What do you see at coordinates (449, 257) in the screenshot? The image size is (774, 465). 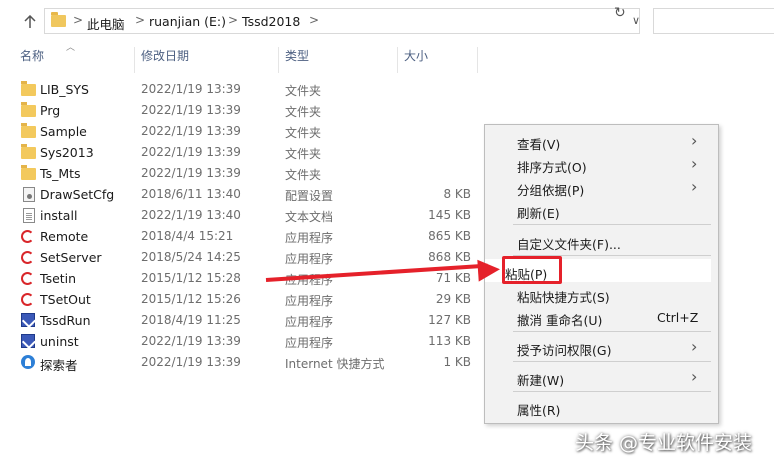 I see `file-size: 868 KB` at bounding box center [449, 257].